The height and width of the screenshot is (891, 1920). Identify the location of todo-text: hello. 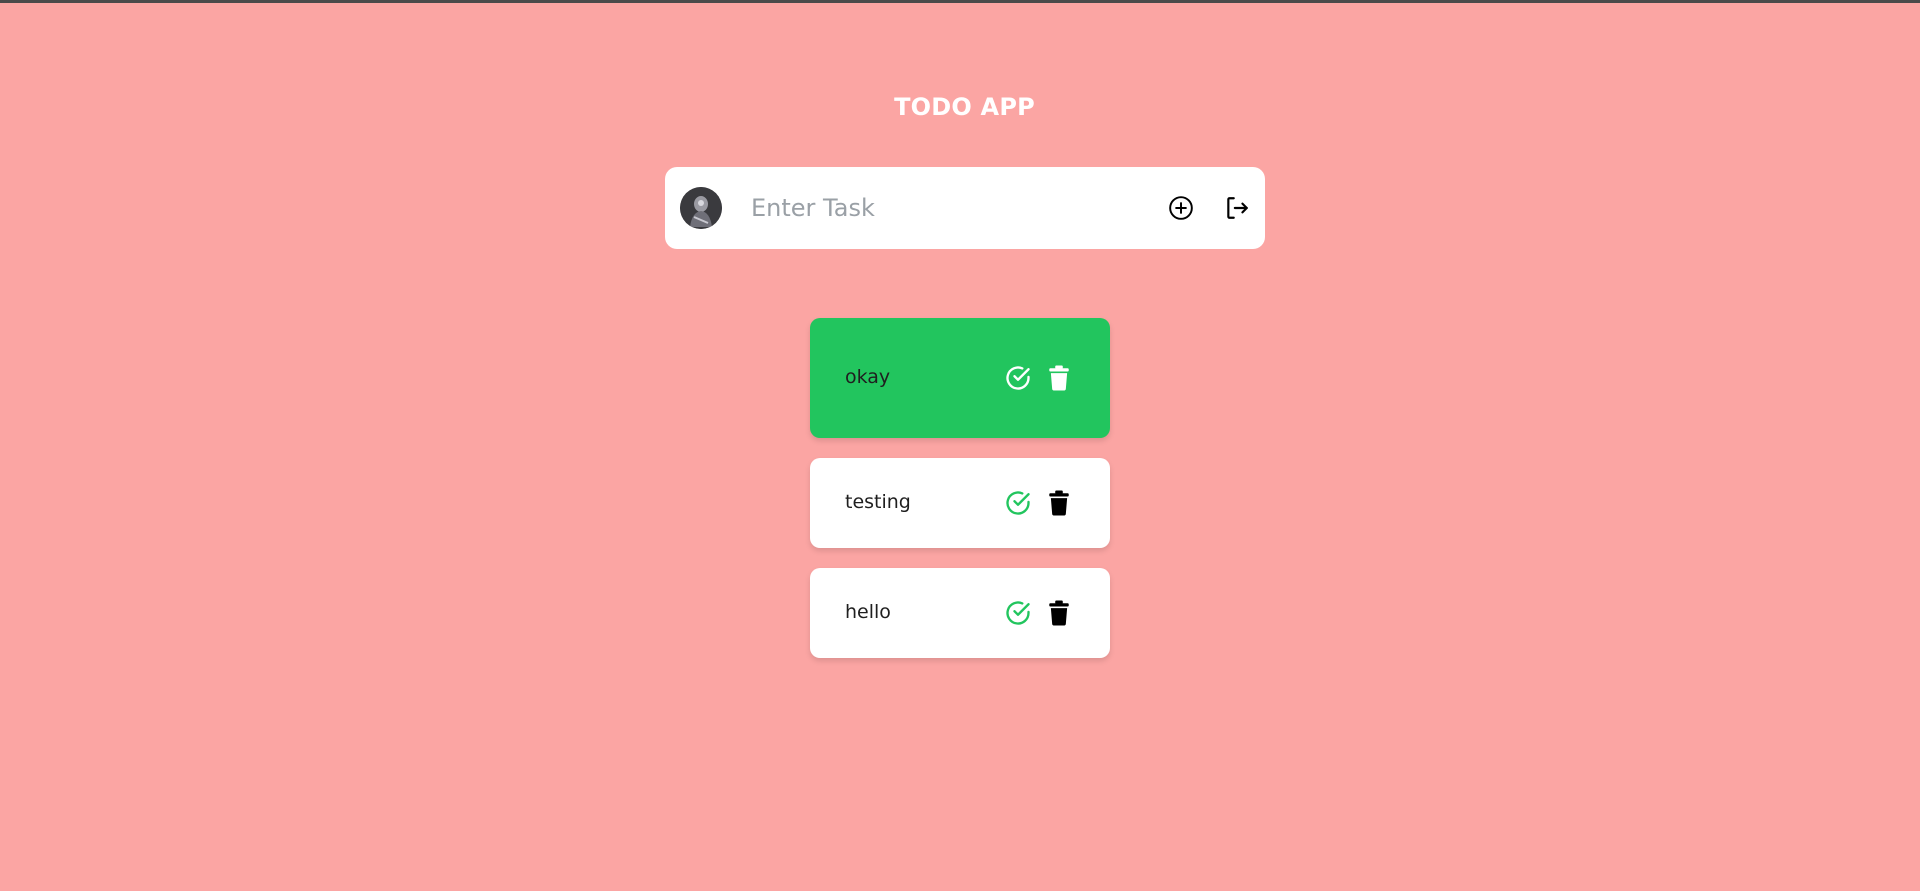
(868, 612).